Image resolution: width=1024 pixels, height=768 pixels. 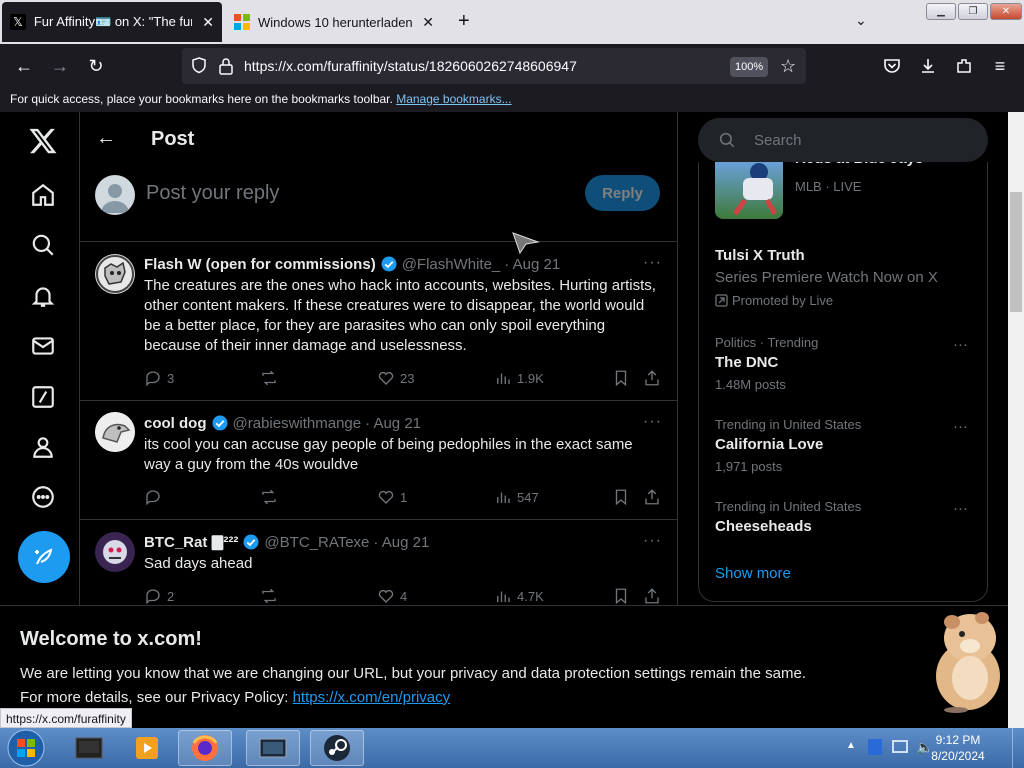 What do you see at coordinates (519, 378) in the screenshot?
I see `views-action: 1.9K` at bounding box center [519, 378].